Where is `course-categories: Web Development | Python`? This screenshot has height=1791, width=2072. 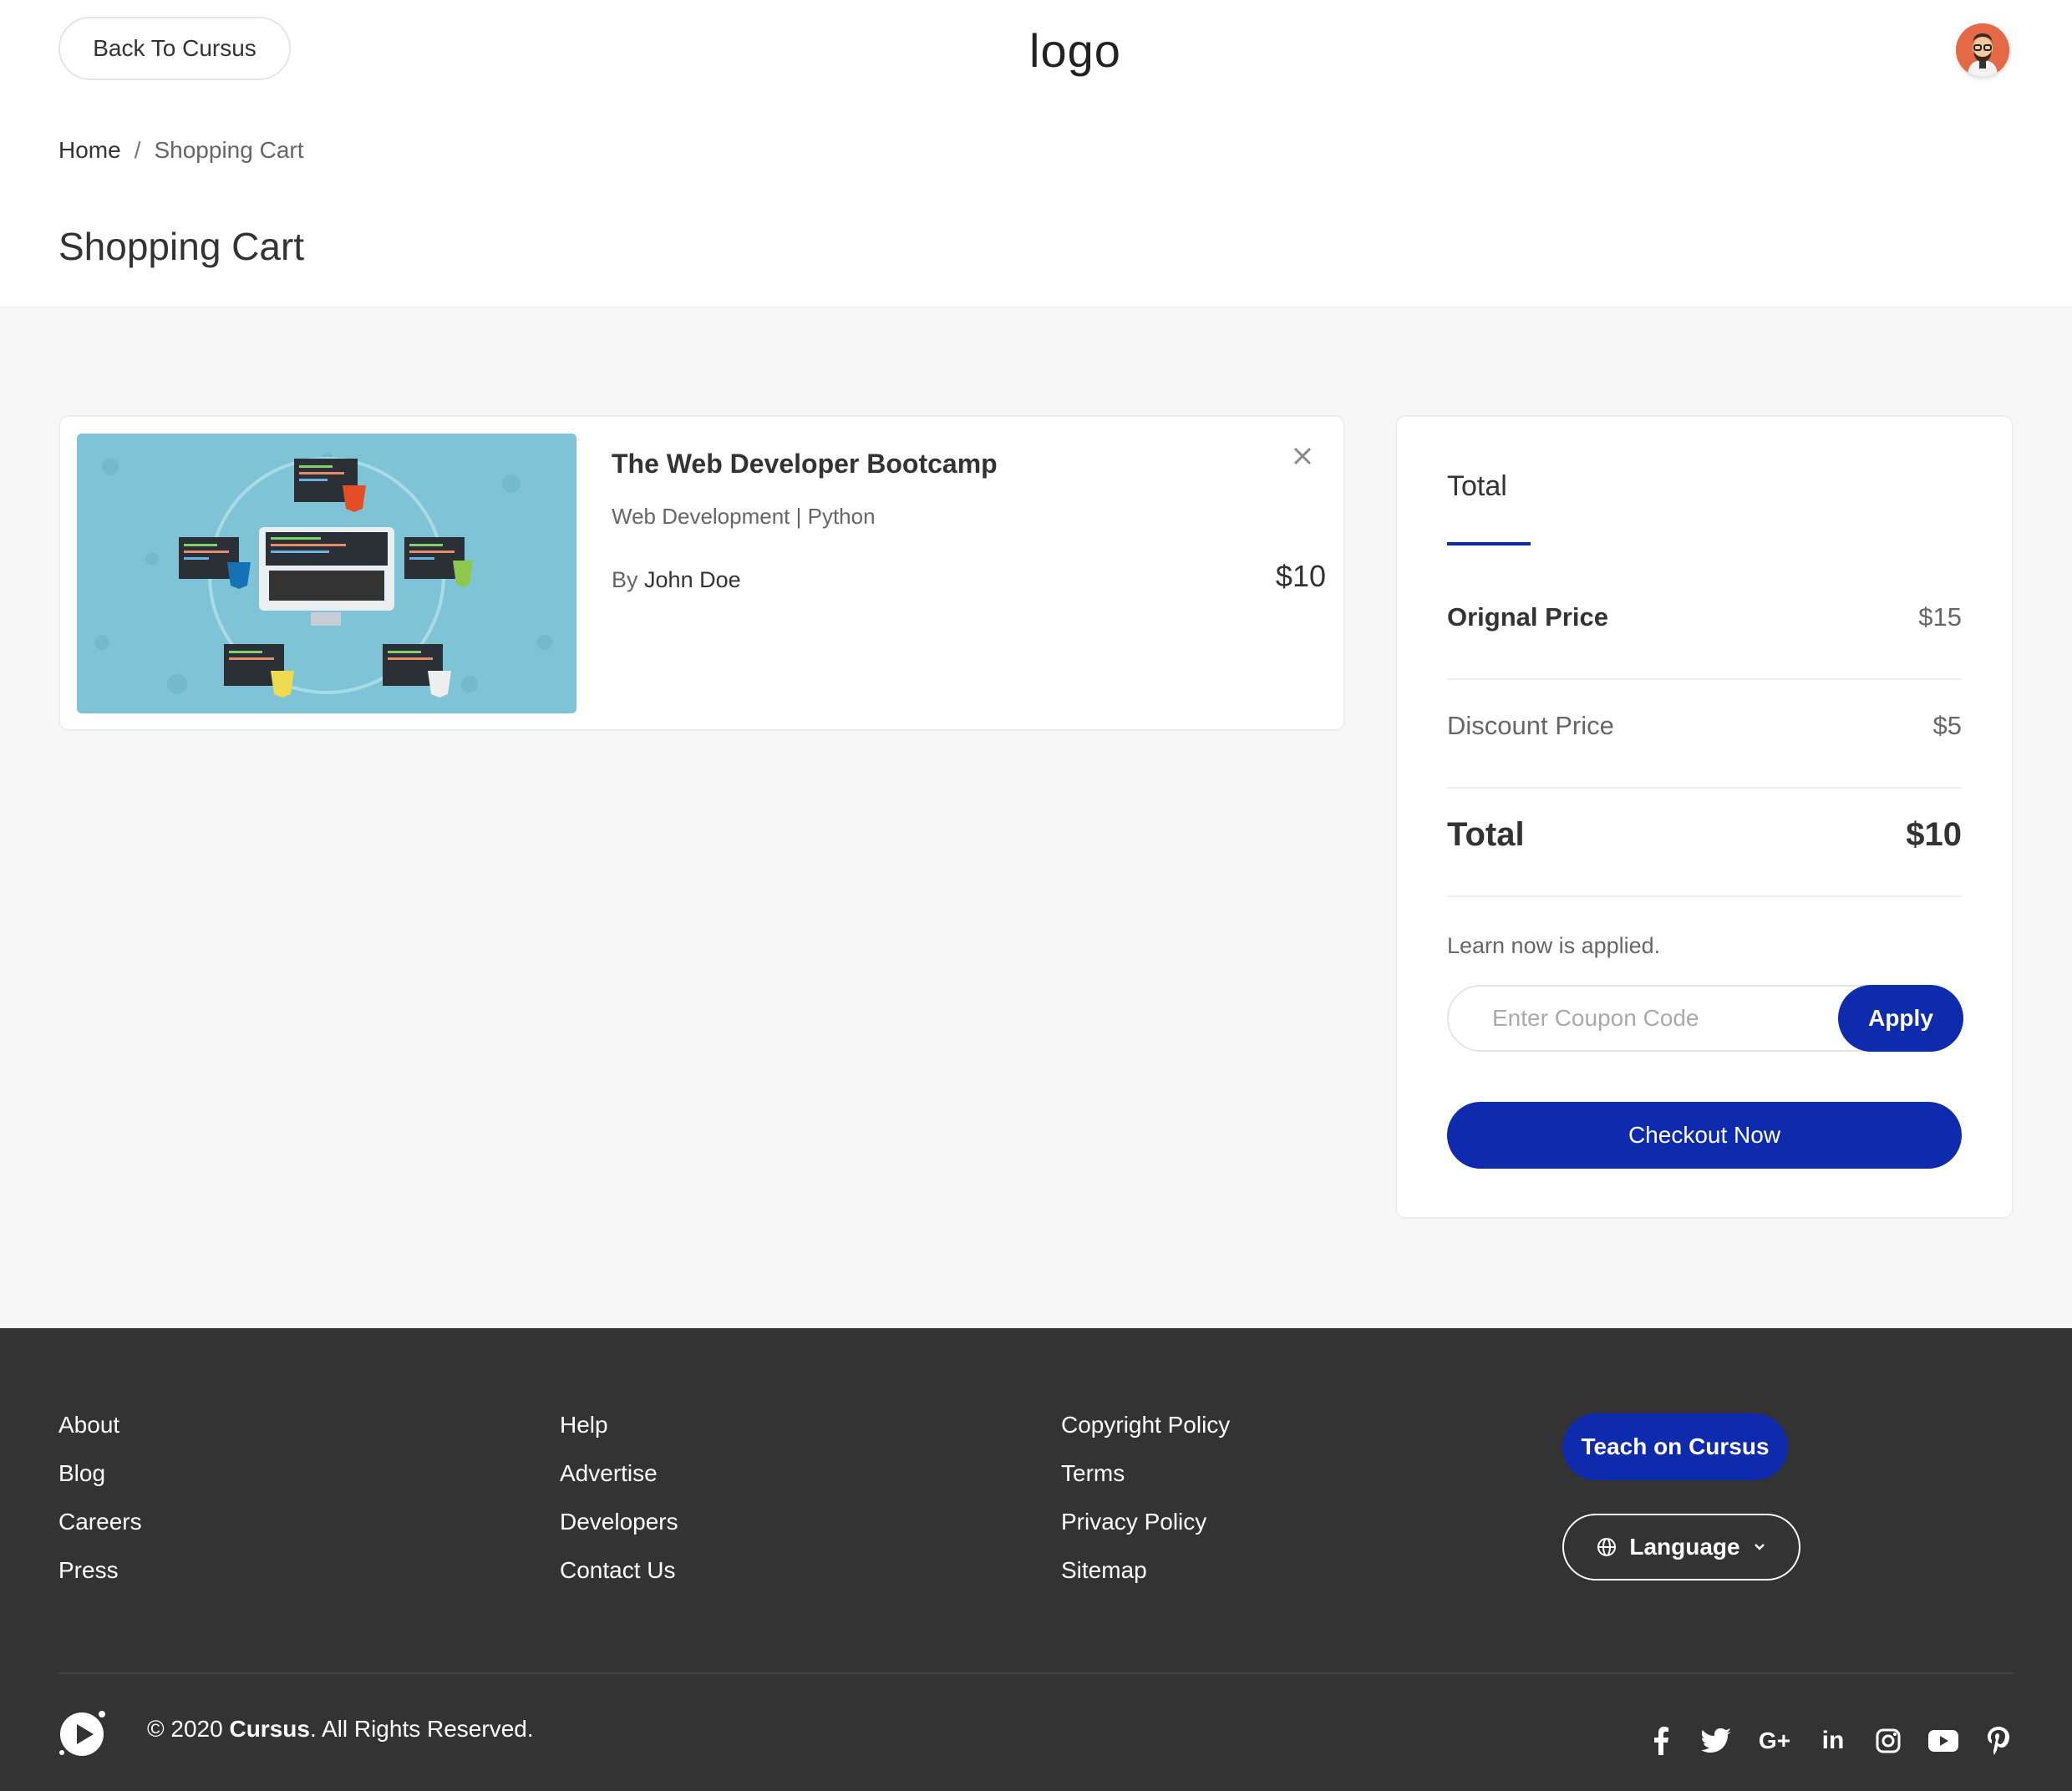
course-categories: Web Development | Python is located at coordinates (744, 516).